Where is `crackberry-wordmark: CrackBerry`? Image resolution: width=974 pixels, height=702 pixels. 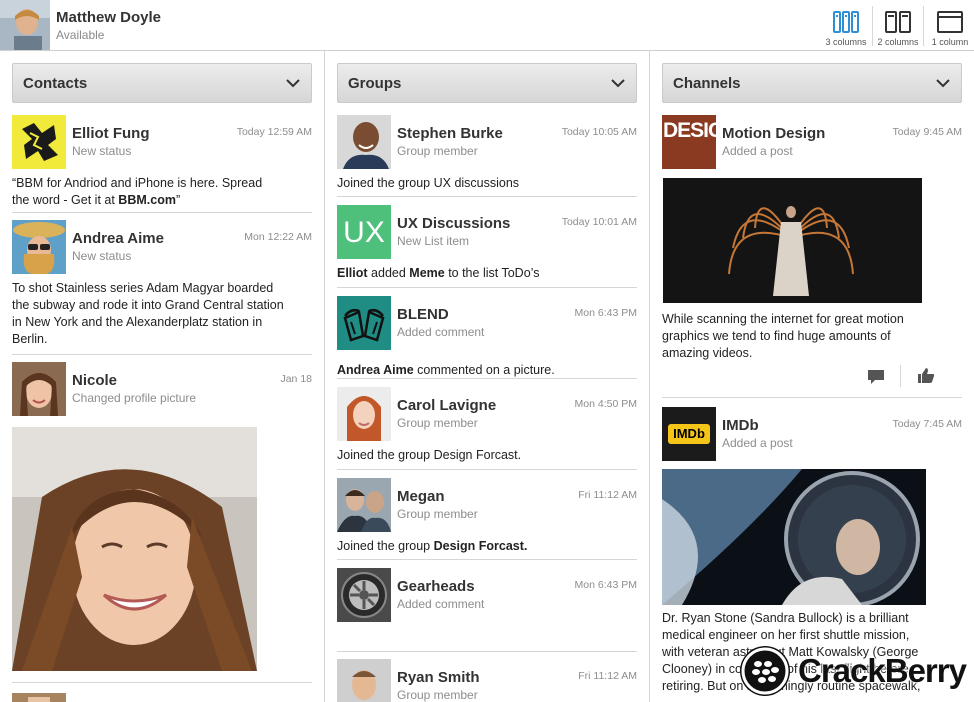 crackberry-wordmark: CrackBerry is located at coordinates (882, 670).